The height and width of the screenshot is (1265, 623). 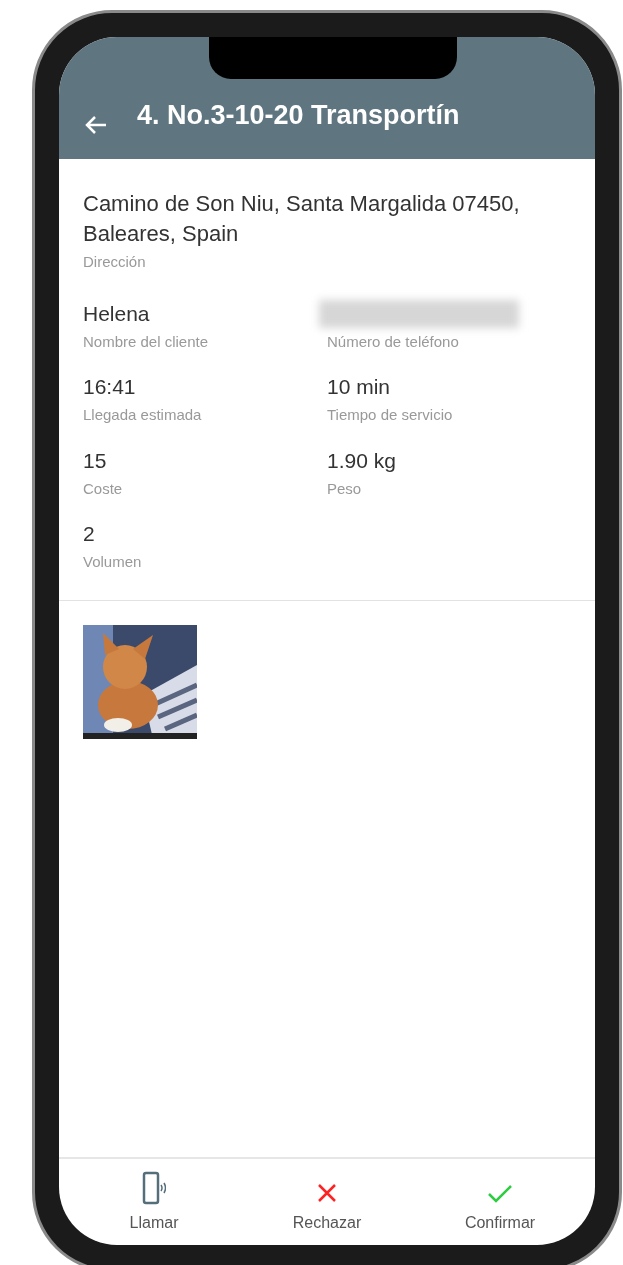 I want to click on action-button: Confirmar, so click(x=500, y=1203).